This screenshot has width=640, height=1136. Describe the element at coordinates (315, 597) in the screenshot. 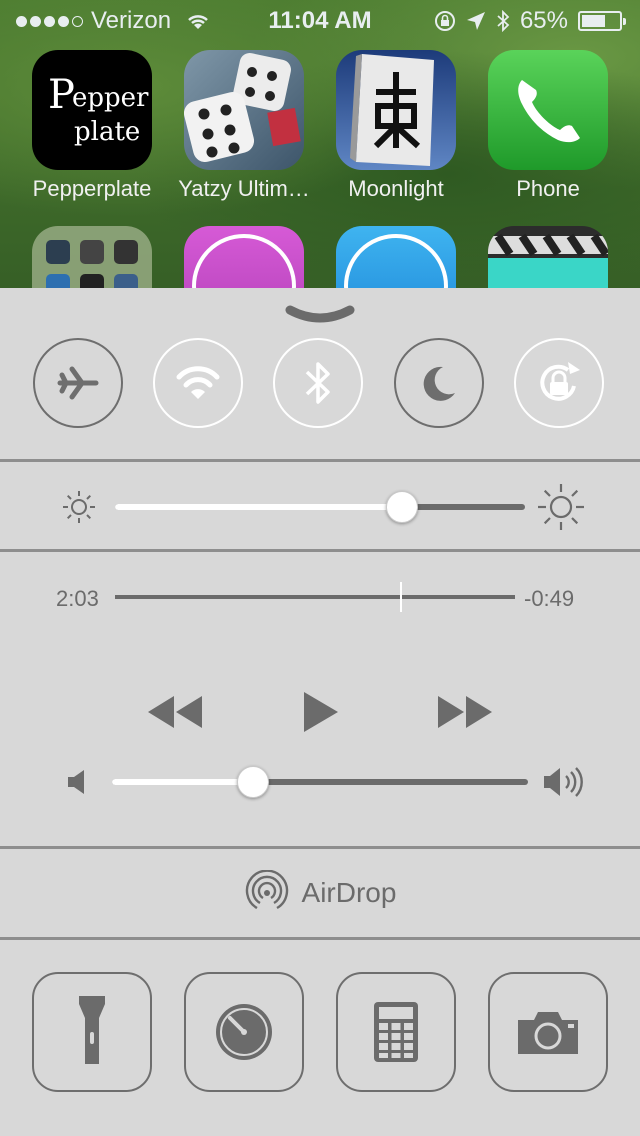

I see `playback-scrubber` at that location.